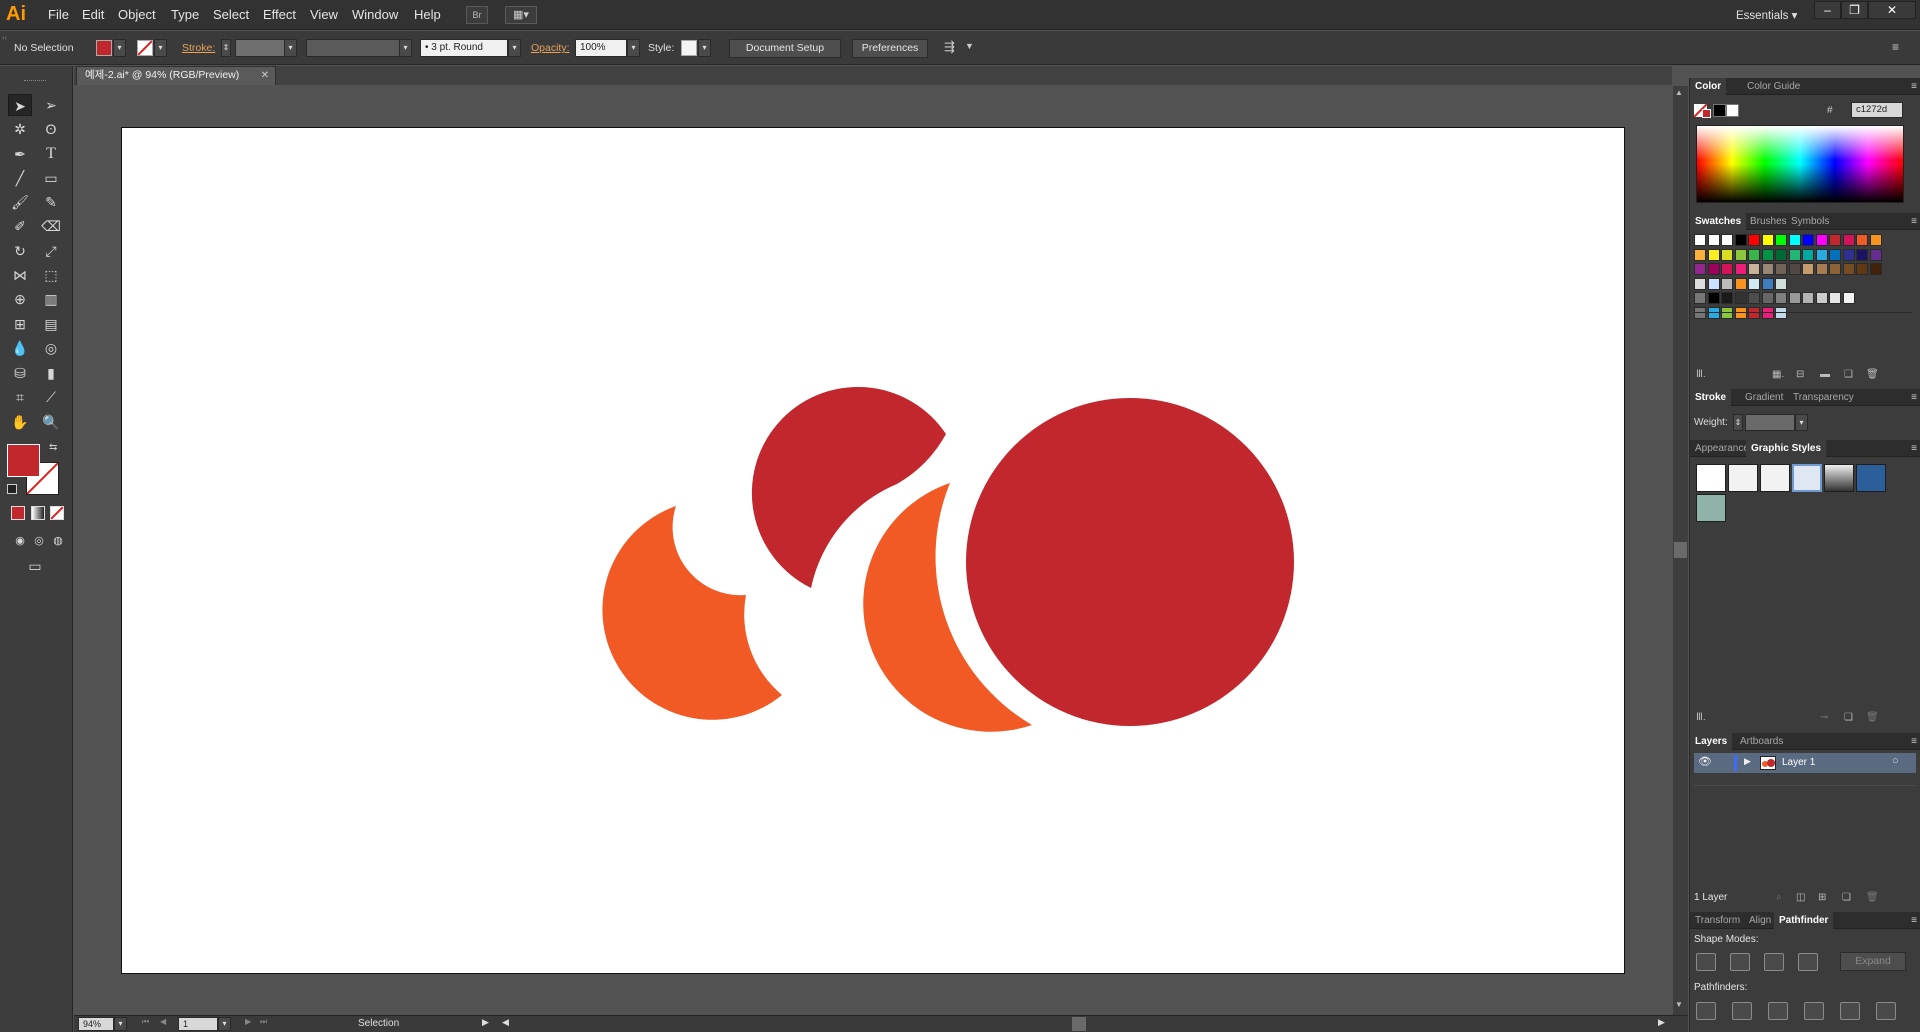 The width and height of the screenshot is (1920, 1032). Describe the element at coordinates (51, 299) in the screenshot. I see `perspective-grid-tool-icon: ▥` at that location.